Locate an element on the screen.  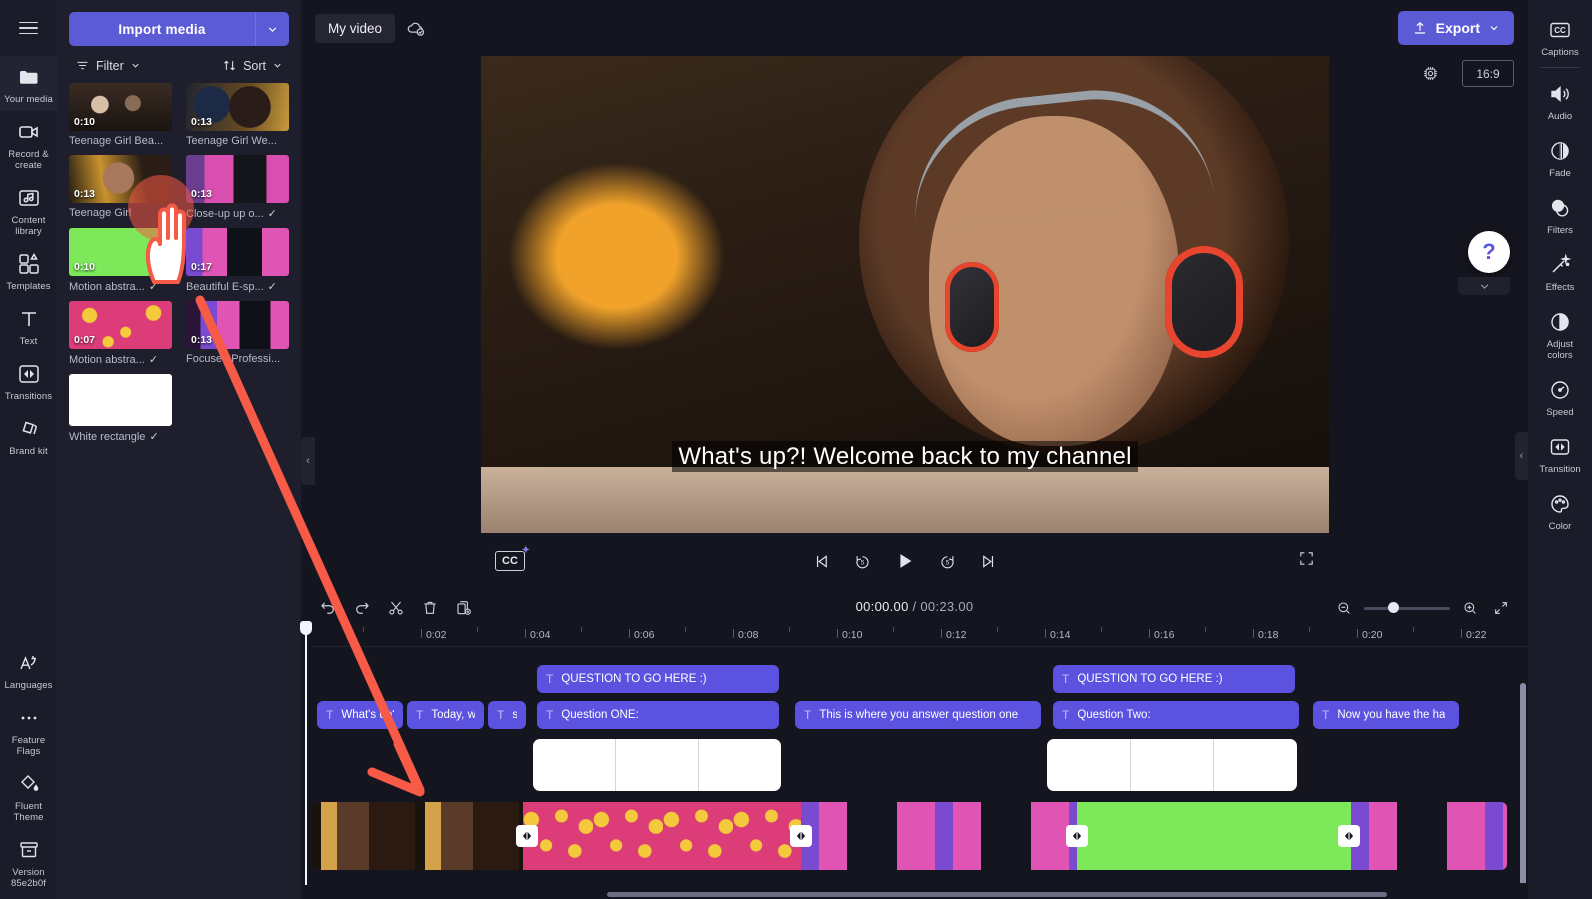
sidebar-item-label: Feature Flags is located at coordinates (28, 746).